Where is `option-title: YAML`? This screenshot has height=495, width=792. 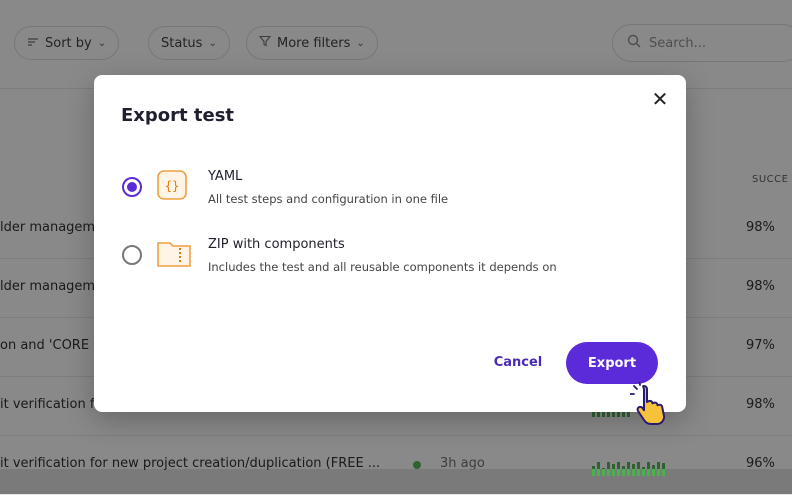 option-title: YAML is located at coordinates (225, 176).